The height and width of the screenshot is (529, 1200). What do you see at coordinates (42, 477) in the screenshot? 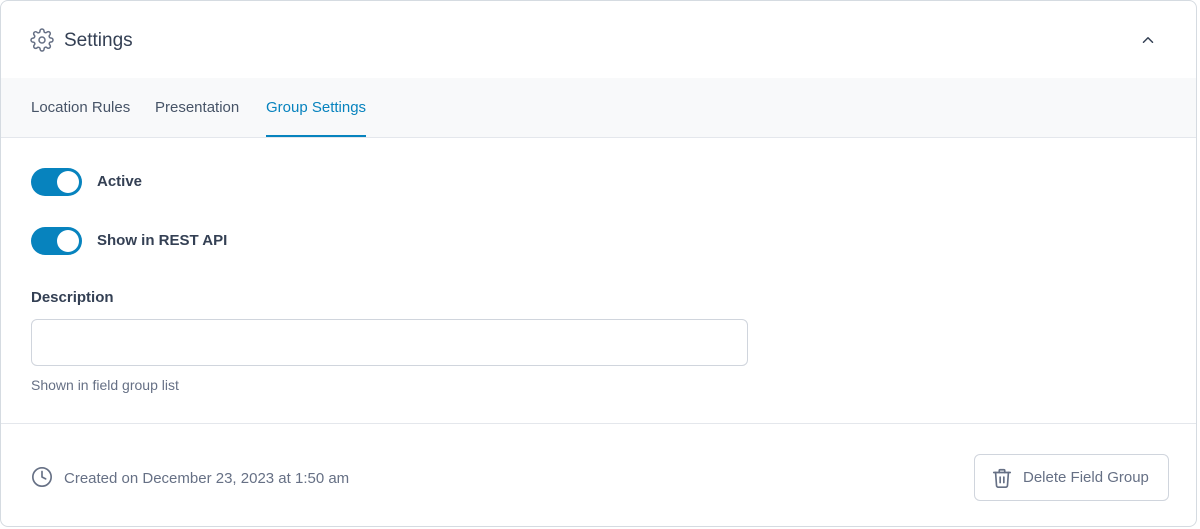
I see `clock-icon` at bounding box center [42, 477].